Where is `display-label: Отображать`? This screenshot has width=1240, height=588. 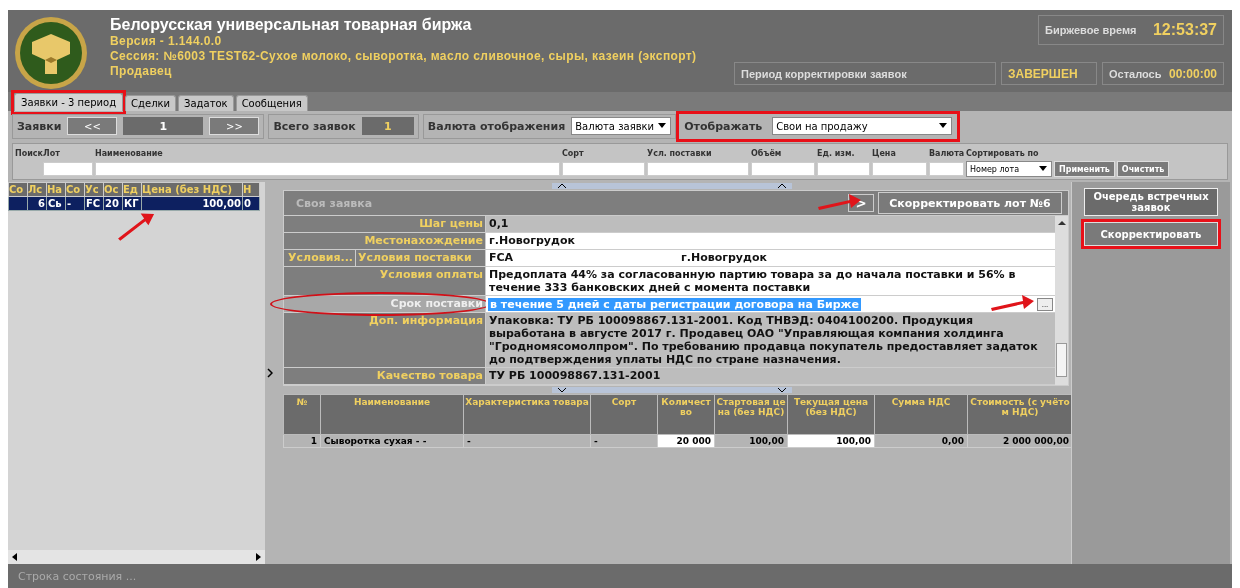
display-label: Отображать is located at coordinates (723, 126).